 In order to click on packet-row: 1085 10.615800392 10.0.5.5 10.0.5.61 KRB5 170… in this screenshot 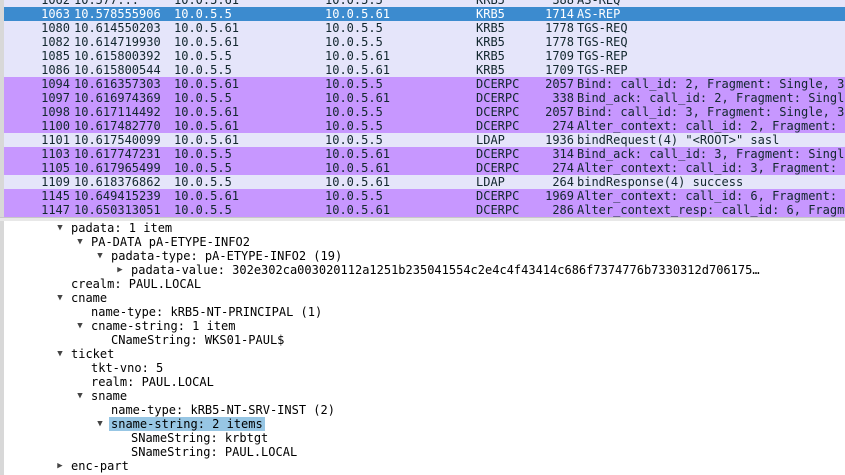, I will do `click(424, 56)`.